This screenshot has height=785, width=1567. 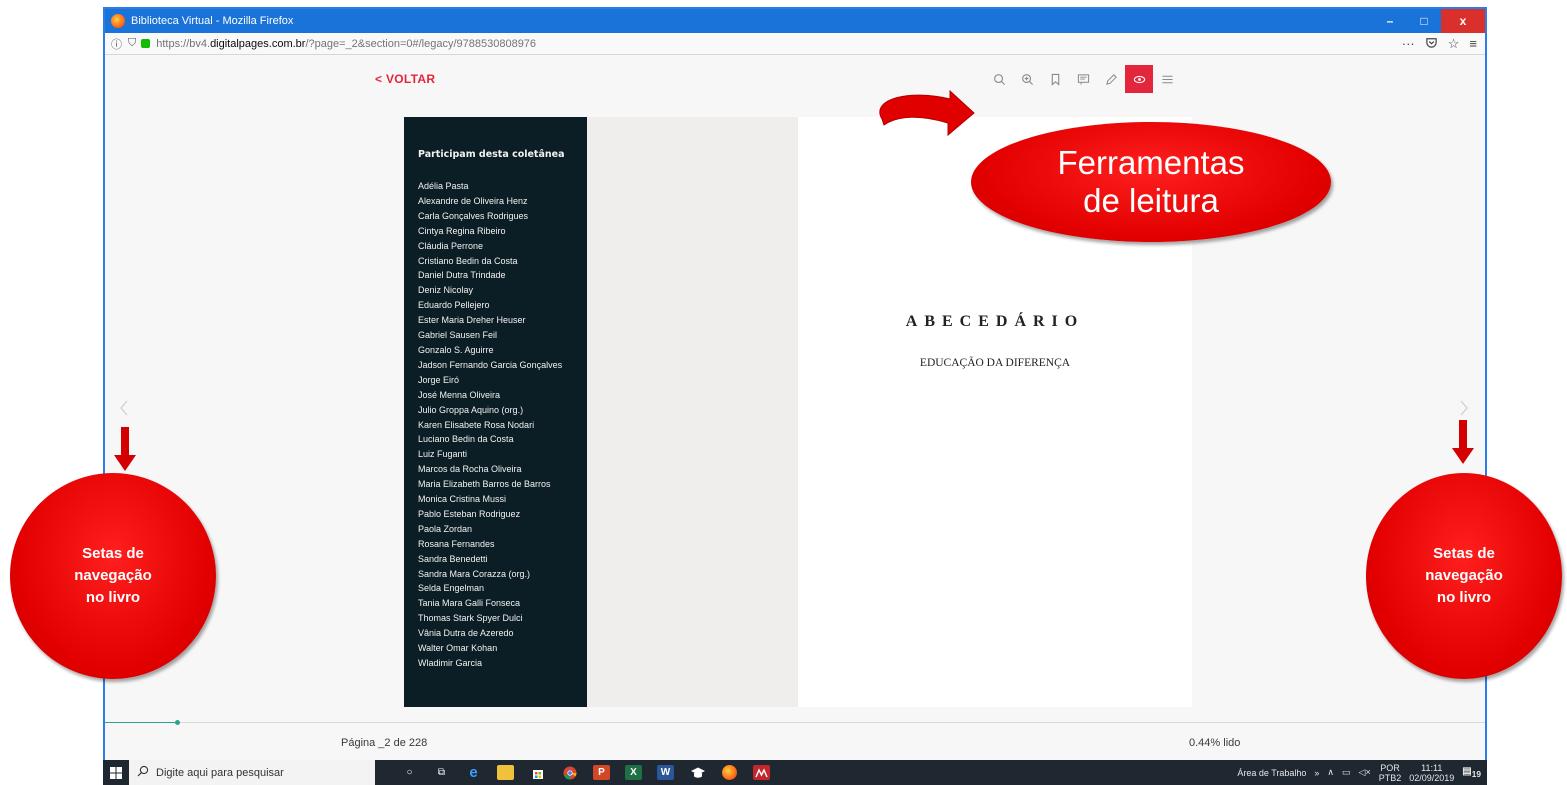 I want to click on window-controls: – □ x, so click(x=1429, y=21).